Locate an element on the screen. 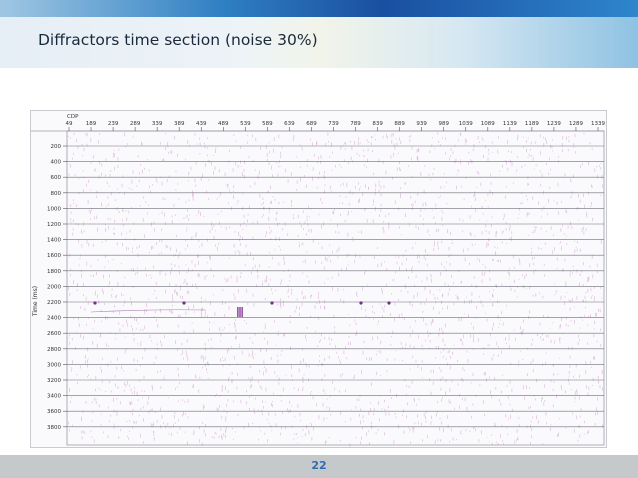  time-tick-label: 1800 is located at coordinates (54, 272).